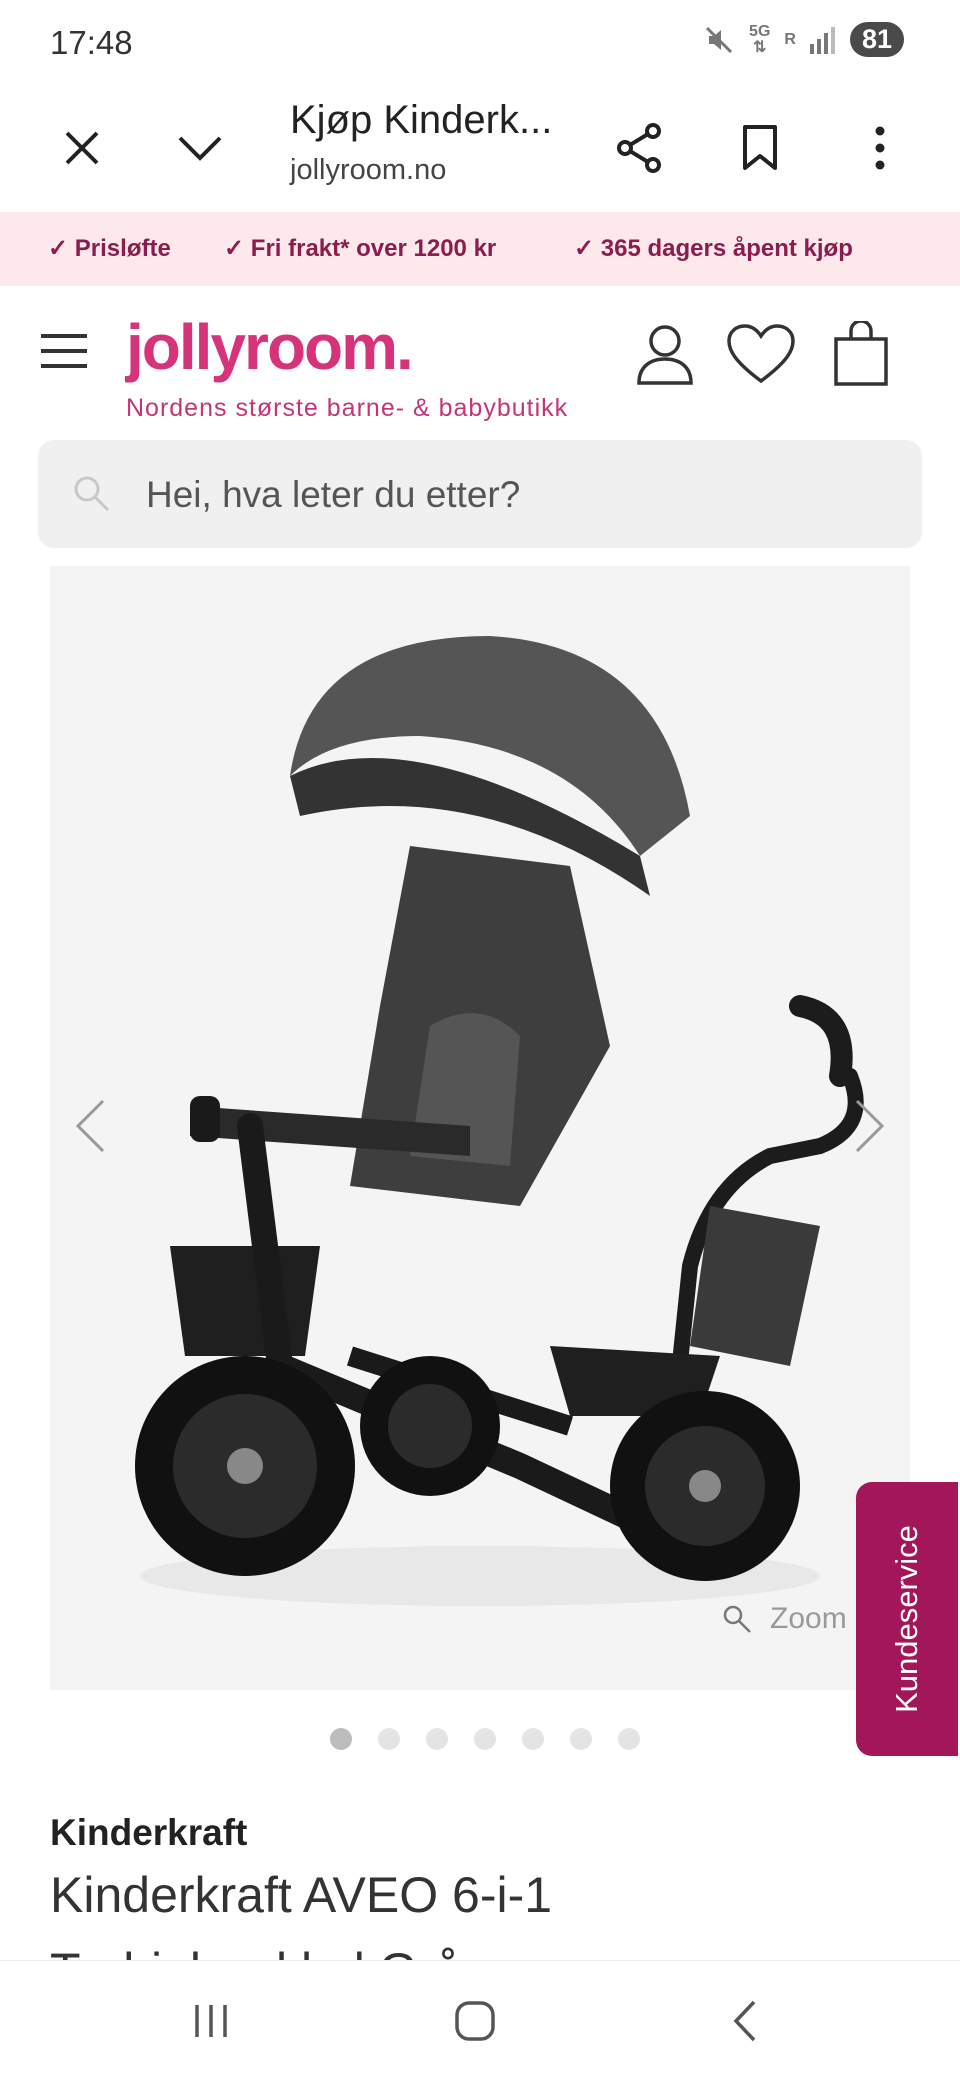 This screenshot has height=2081, width=960. I want to click on browser-toolbar: Kjøp Kinderk... jollyroom.no, so click(480, 150).